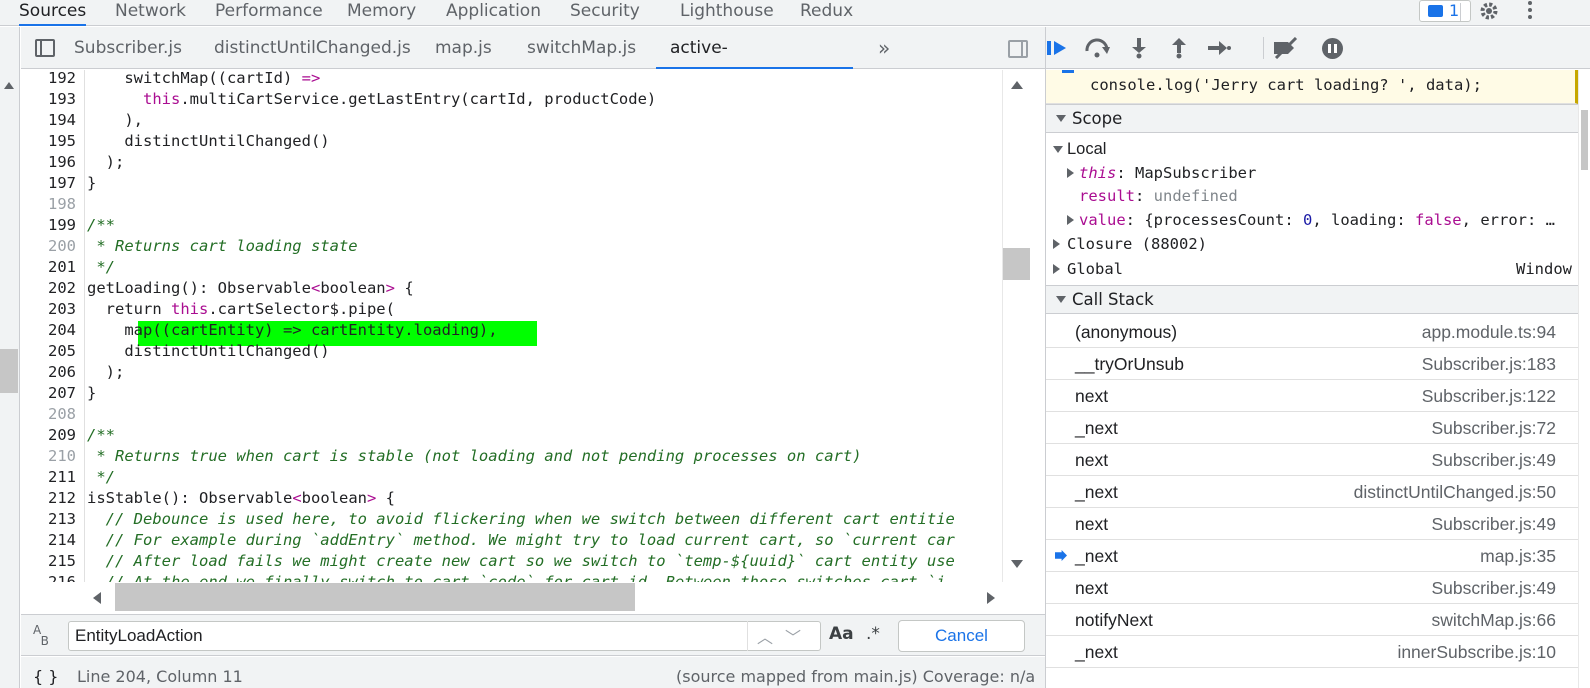 This screenshot has width=1590, height=688. Describe the element at coordinates (826, 13) in the screenshot. I see `tab-redux: Redux` at that location.